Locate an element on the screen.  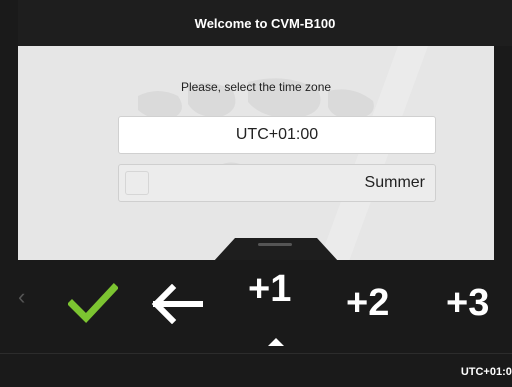
offset-option-plus-3: +3 is located at coordinates (467, 303).